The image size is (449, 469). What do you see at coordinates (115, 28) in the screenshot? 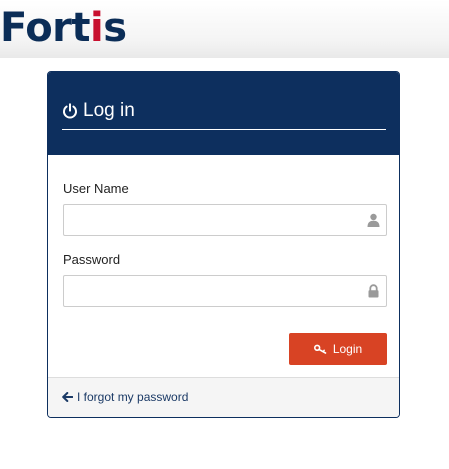
I see `logo-text-suffix: s` at bounding box center [115, 28].